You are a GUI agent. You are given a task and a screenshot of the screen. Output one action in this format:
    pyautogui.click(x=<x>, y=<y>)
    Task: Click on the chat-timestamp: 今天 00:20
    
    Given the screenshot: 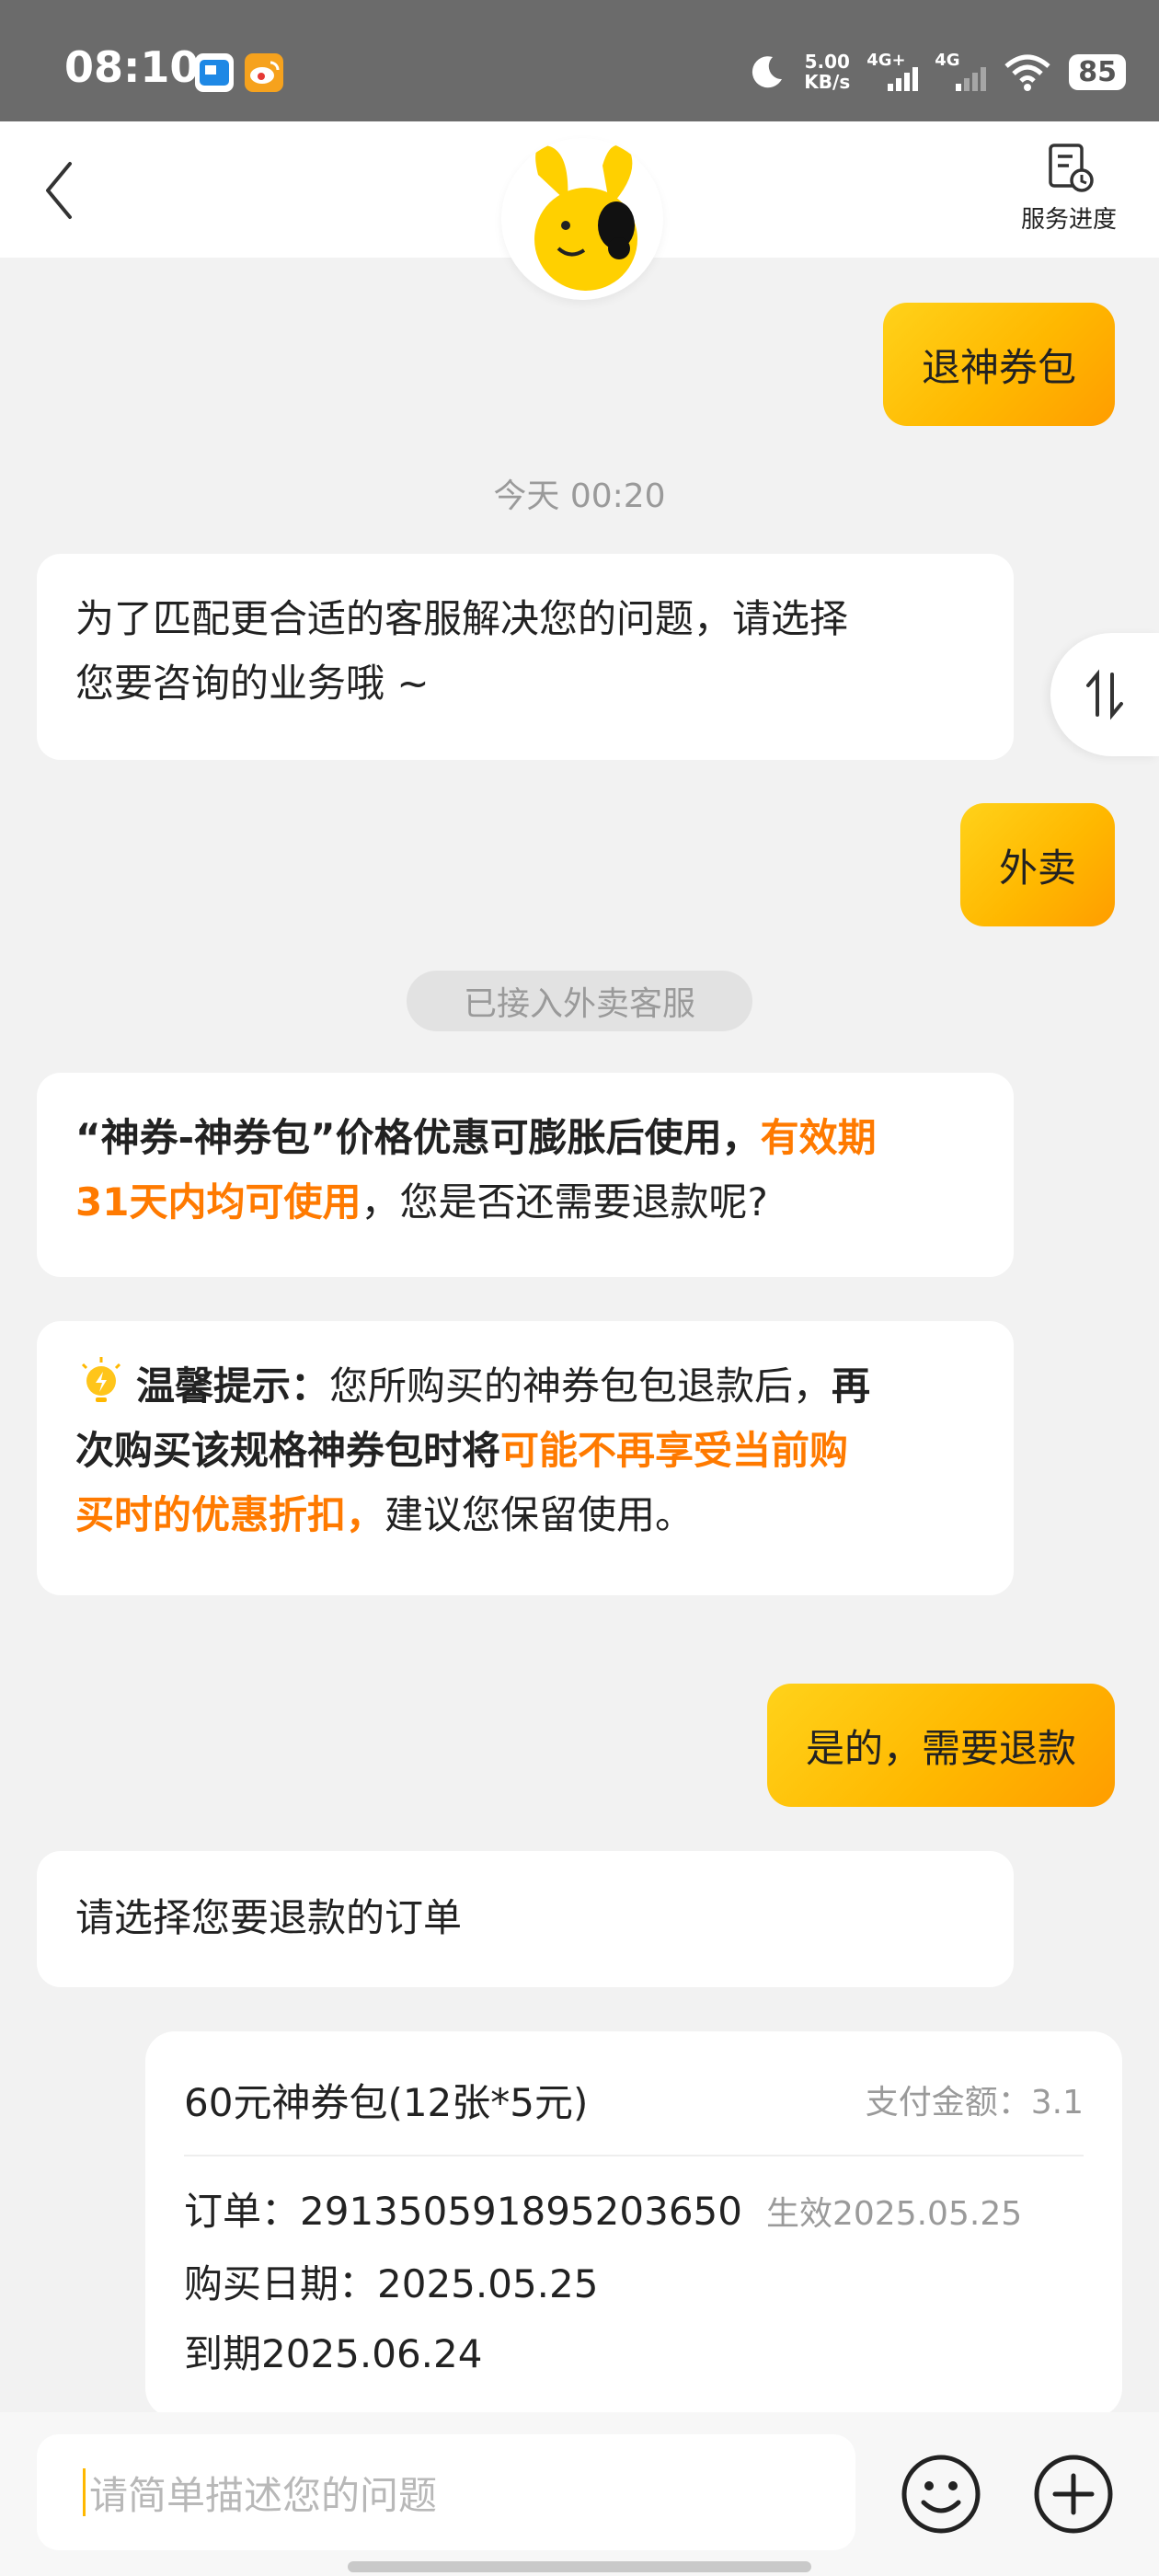 What is the action you would take?
    pyautogui.click(x=579, y=496)
    